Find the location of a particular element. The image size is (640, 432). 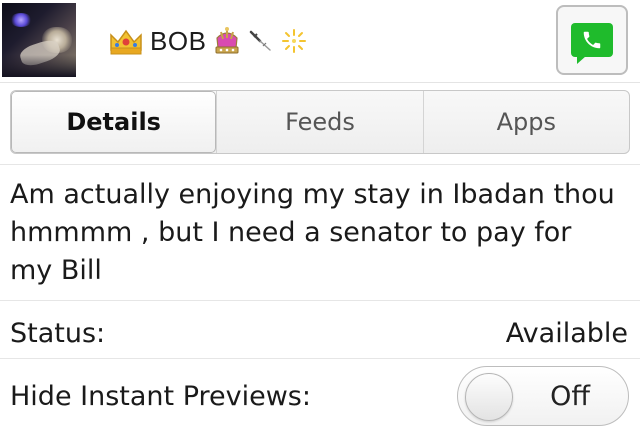

tab-feeds: Feeds is located at coordinates (319, 122).